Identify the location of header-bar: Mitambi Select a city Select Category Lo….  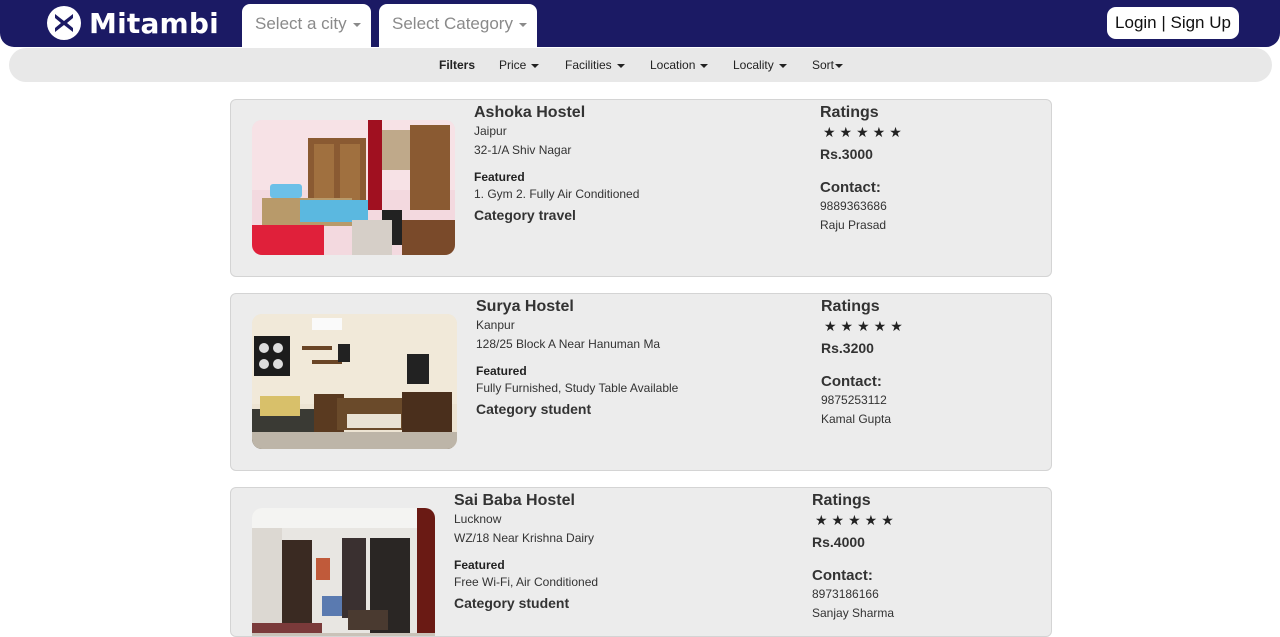
(640, 23).